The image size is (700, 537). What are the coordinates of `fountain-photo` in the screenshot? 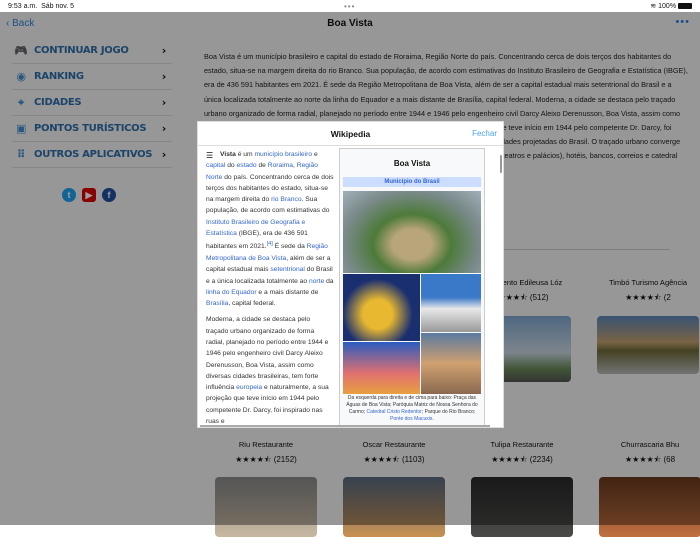 It's located at (381, 368).